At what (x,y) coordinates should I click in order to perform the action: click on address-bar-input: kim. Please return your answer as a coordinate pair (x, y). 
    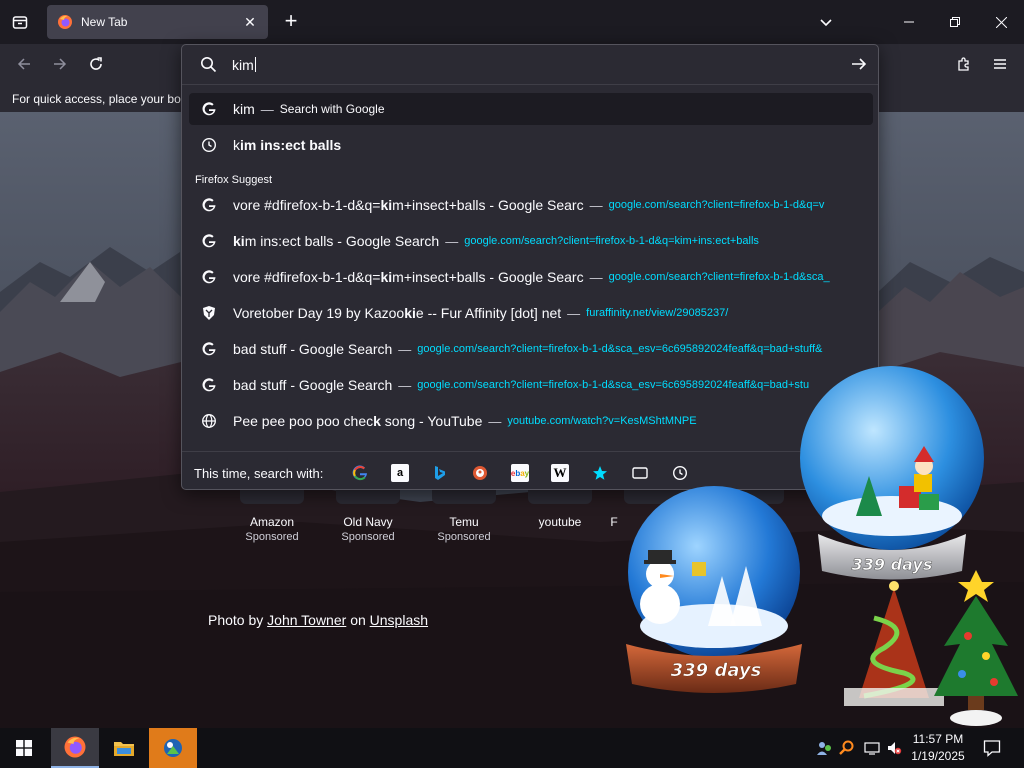
    Looking at the image, I should click on (244, 65).